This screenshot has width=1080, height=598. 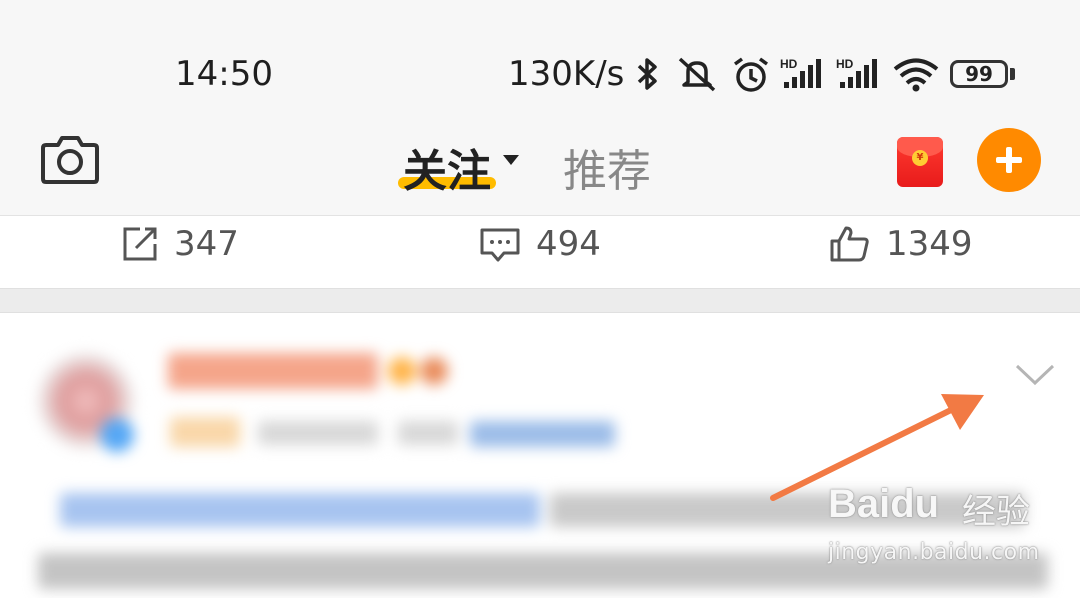 What do you see at coordinates (647, 74) in the screenshot?
I see `bluetooth-icon` at bounding box center [647, 74].